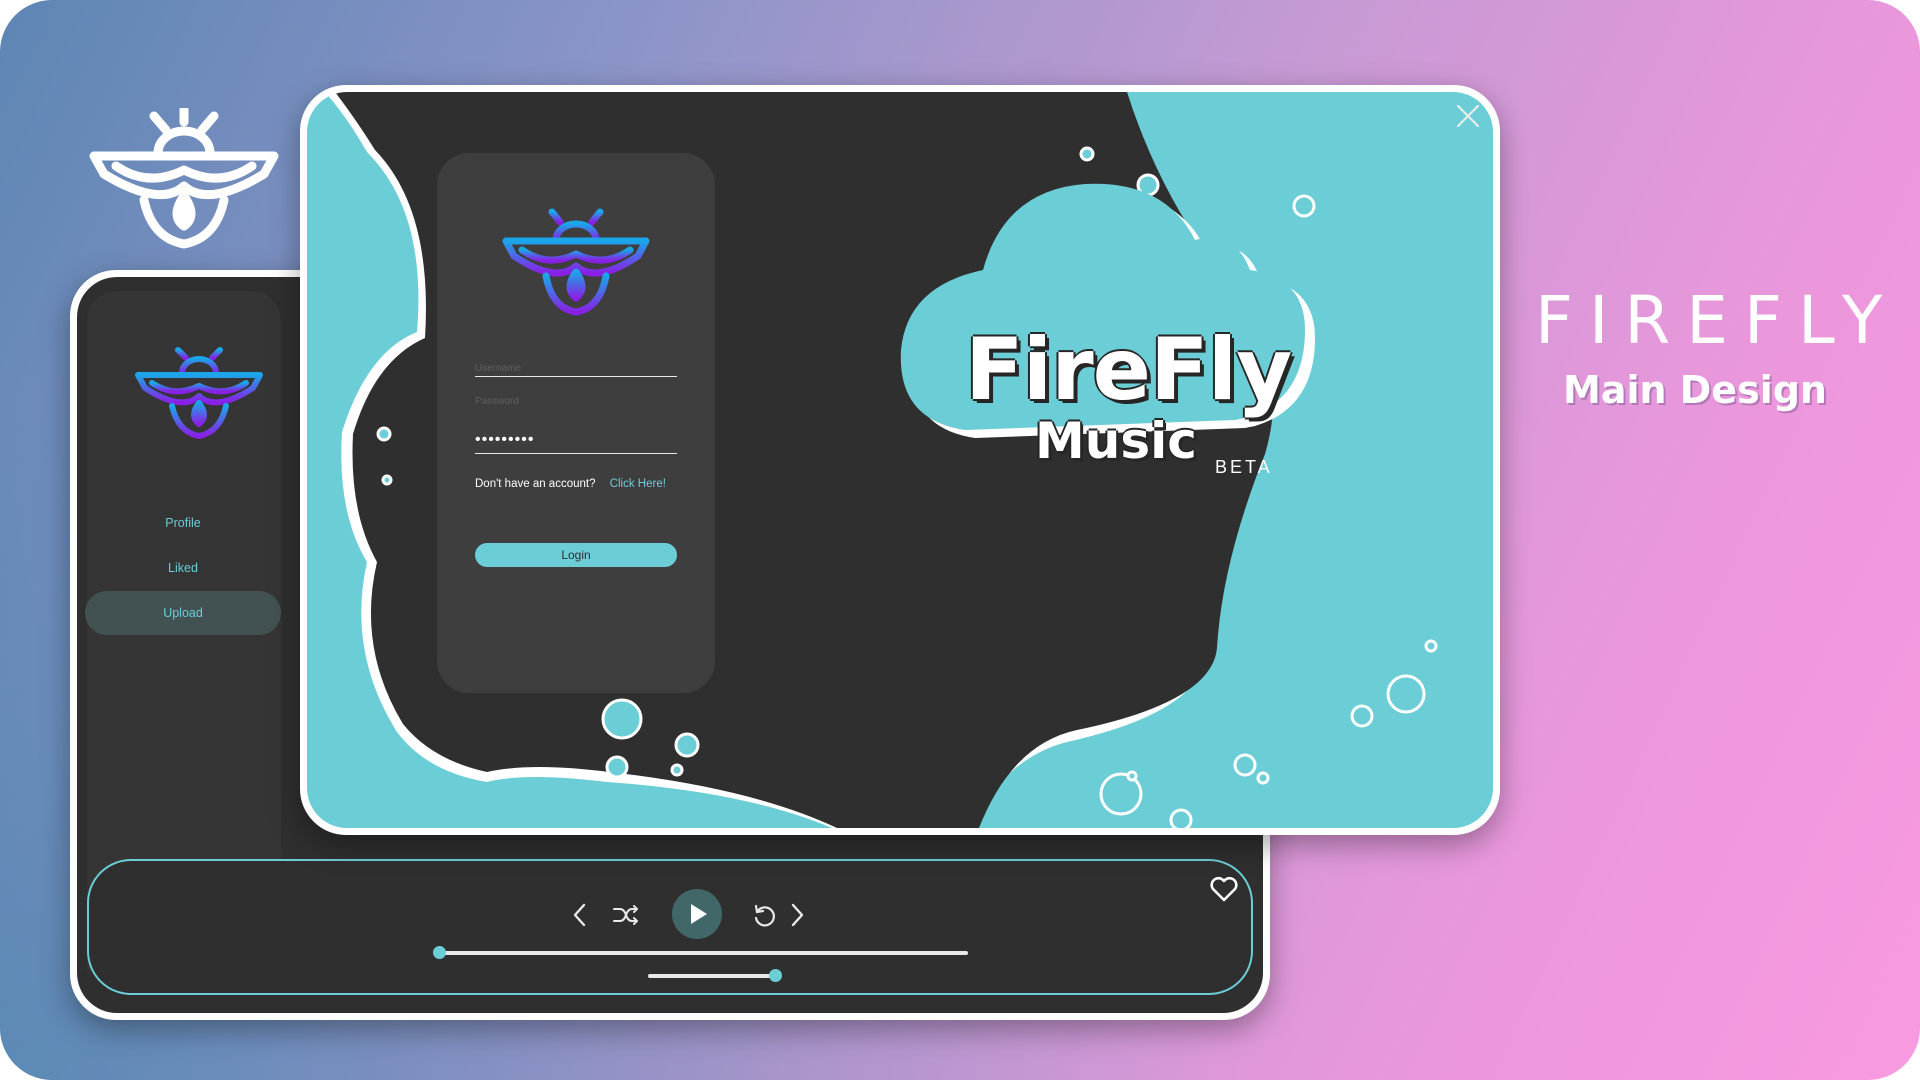 This screenshot has width=1920, height=1080. I want to click on previous-icon, so click(580, 915).